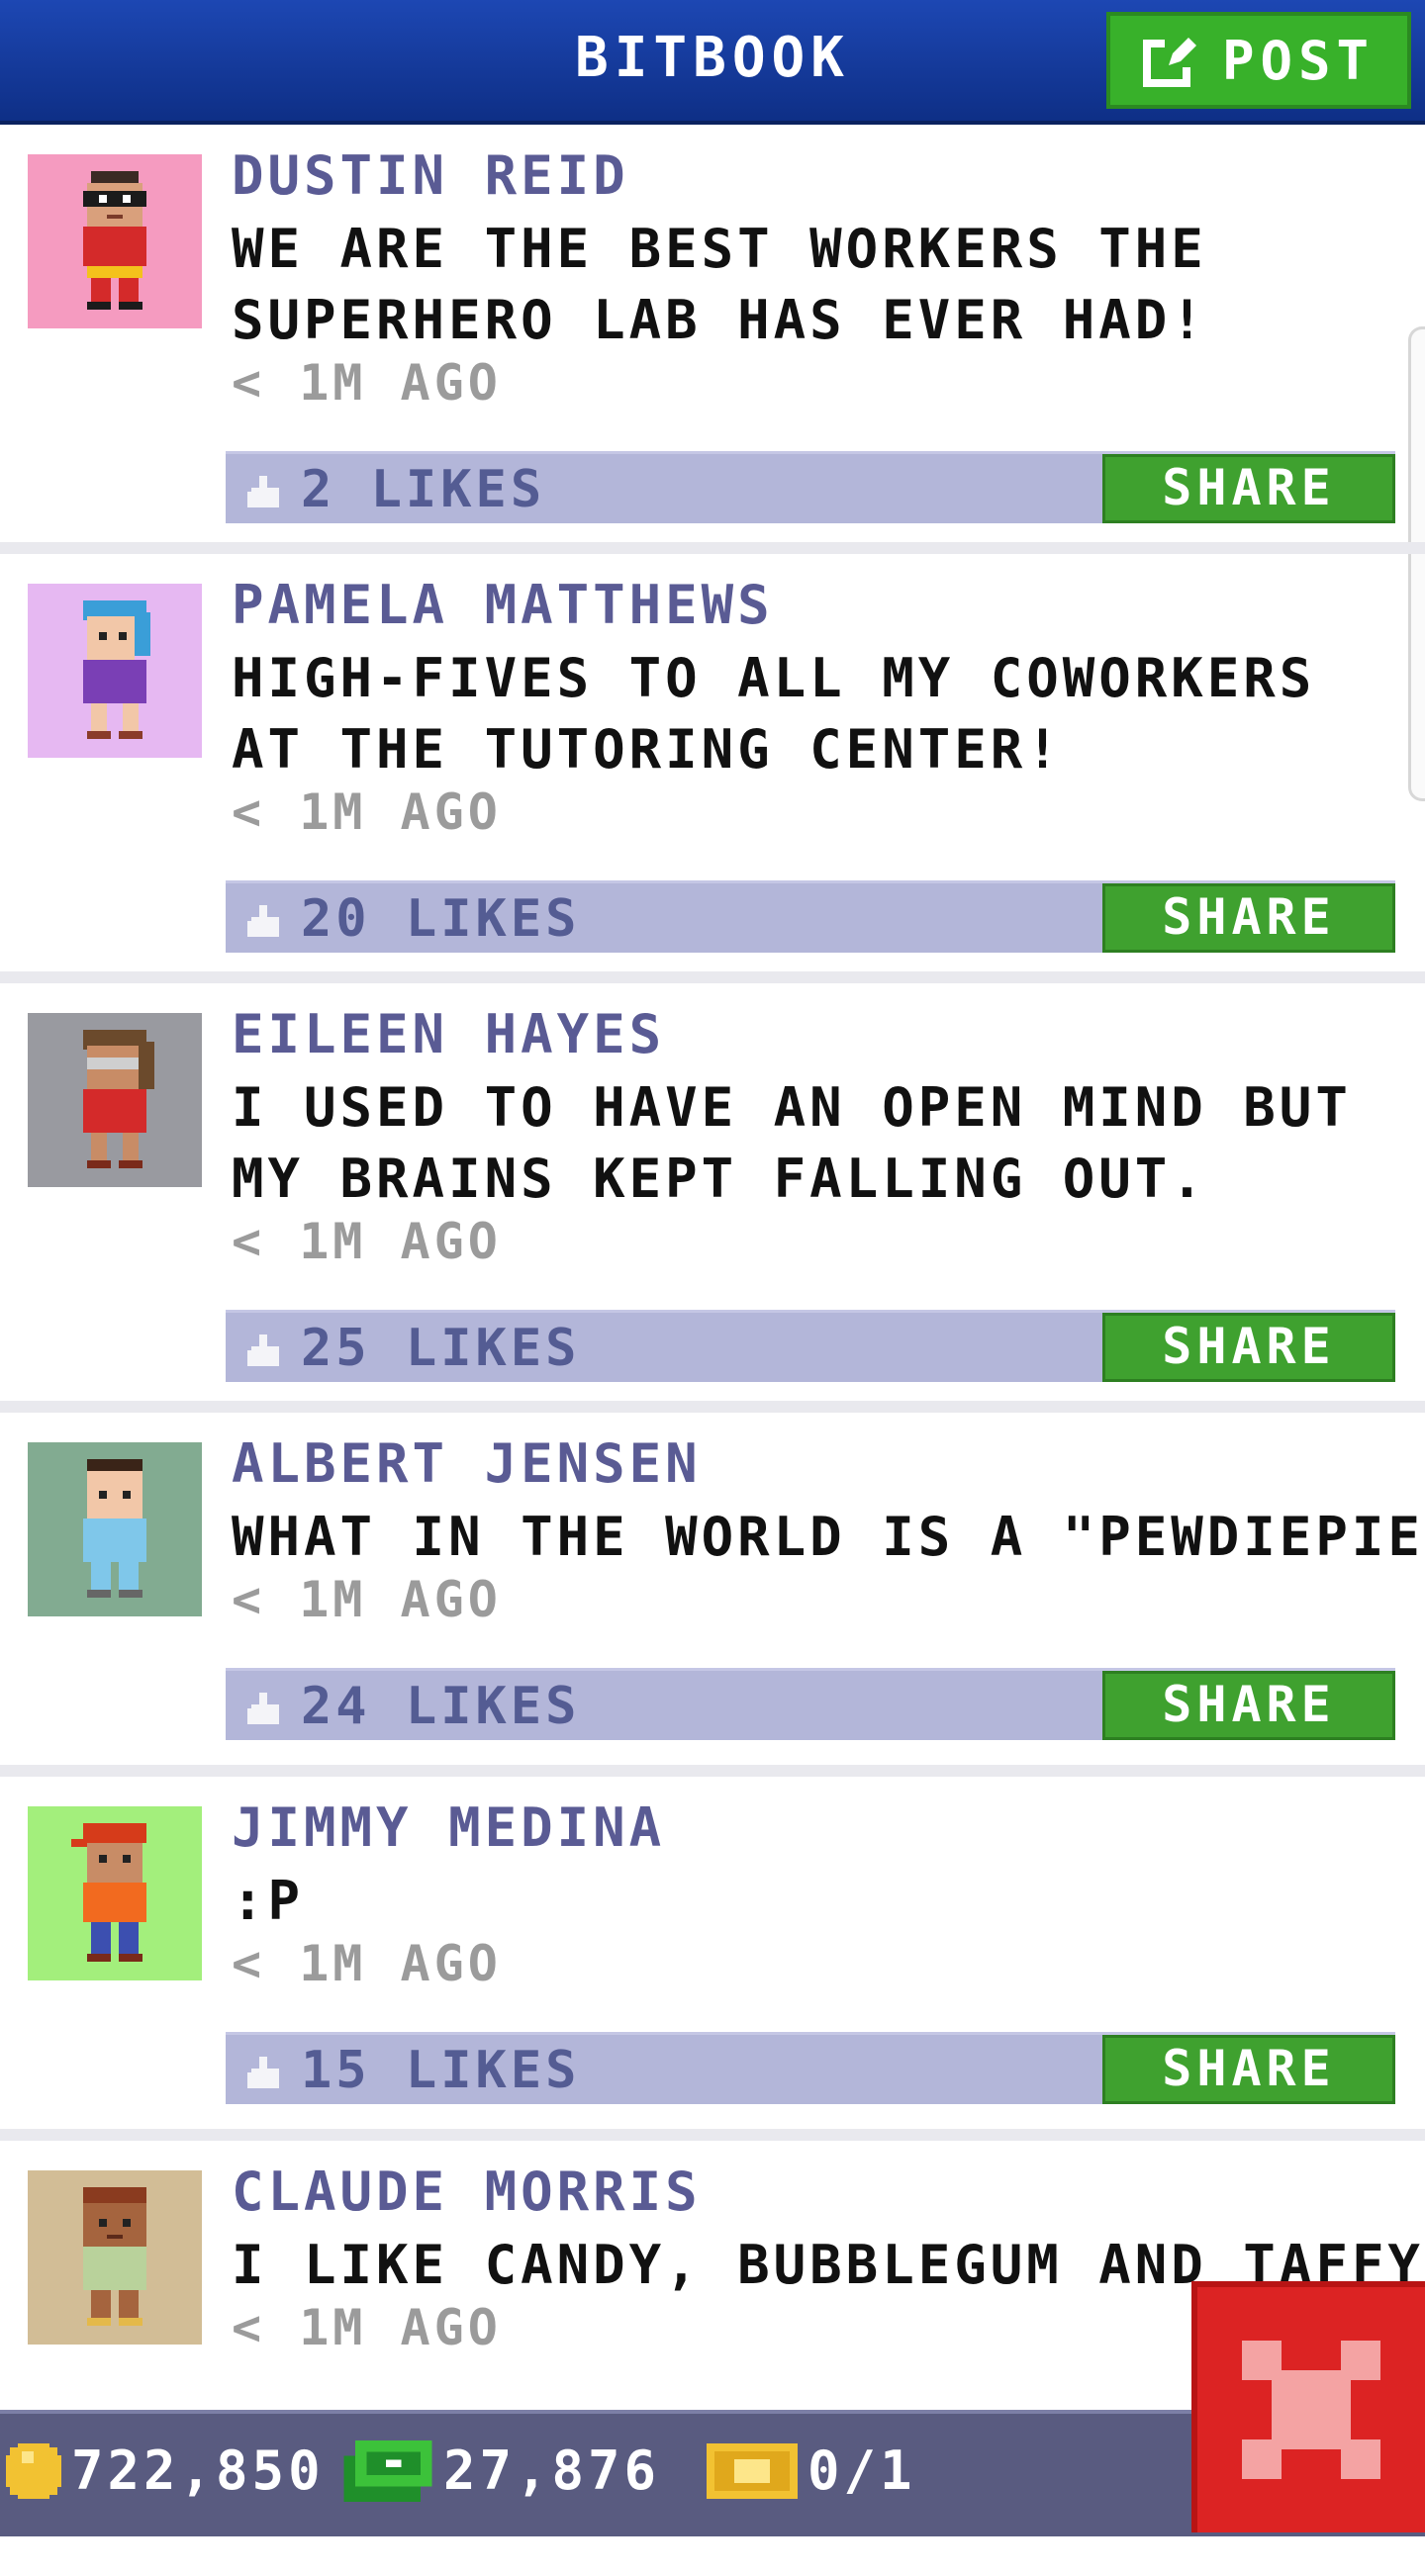 The image size is (1425, 2576). What do you see at coordinates (441, 1706) in the screenshot?
I see `like-count: 24 LIKES` at bounding box center [441, 1706].